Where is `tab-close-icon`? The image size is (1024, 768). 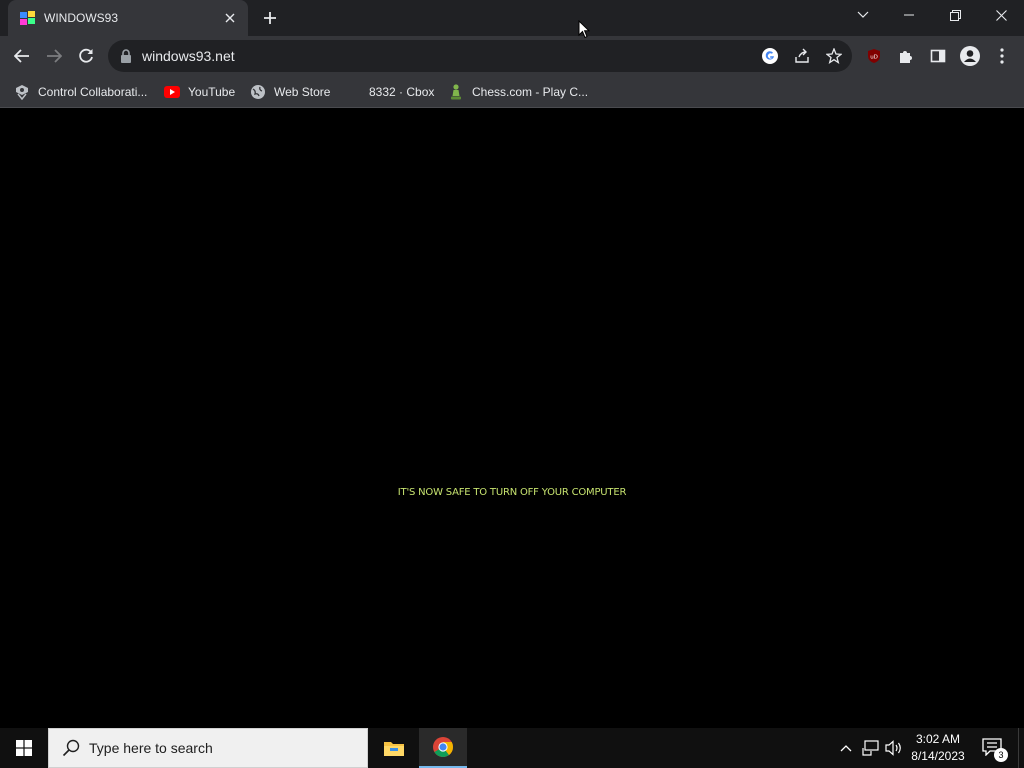 tab-close-icon is located at coordinates (230, 18).